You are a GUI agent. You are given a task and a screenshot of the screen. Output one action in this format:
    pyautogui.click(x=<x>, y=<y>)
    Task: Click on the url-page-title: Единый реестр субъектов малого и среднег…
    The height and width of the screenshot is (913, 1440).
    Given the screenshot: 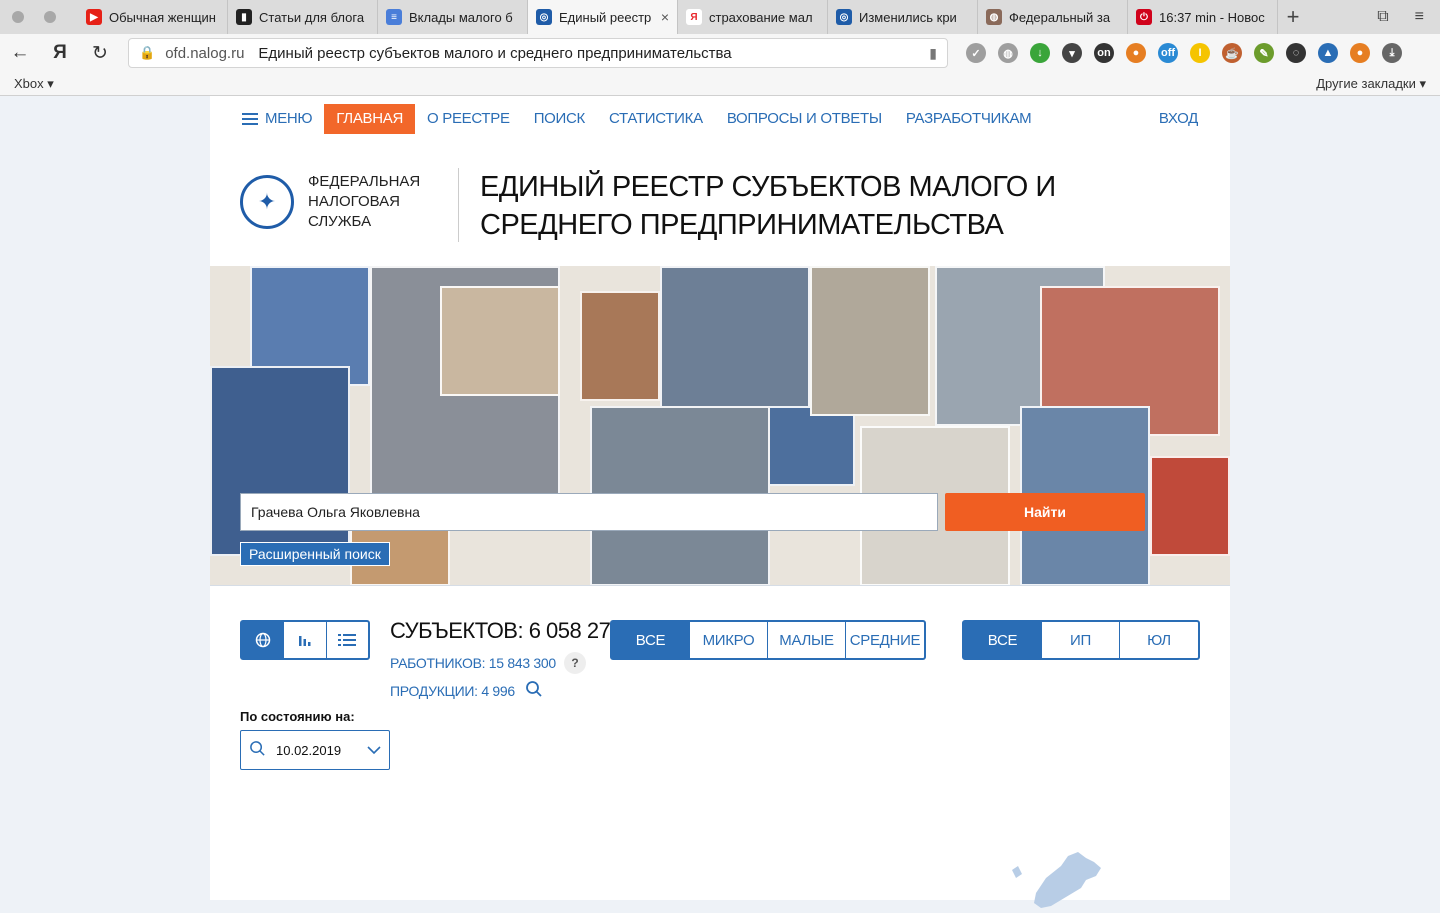 What is the action you would take?
    pyautogui.click(x=495, y=53)
    